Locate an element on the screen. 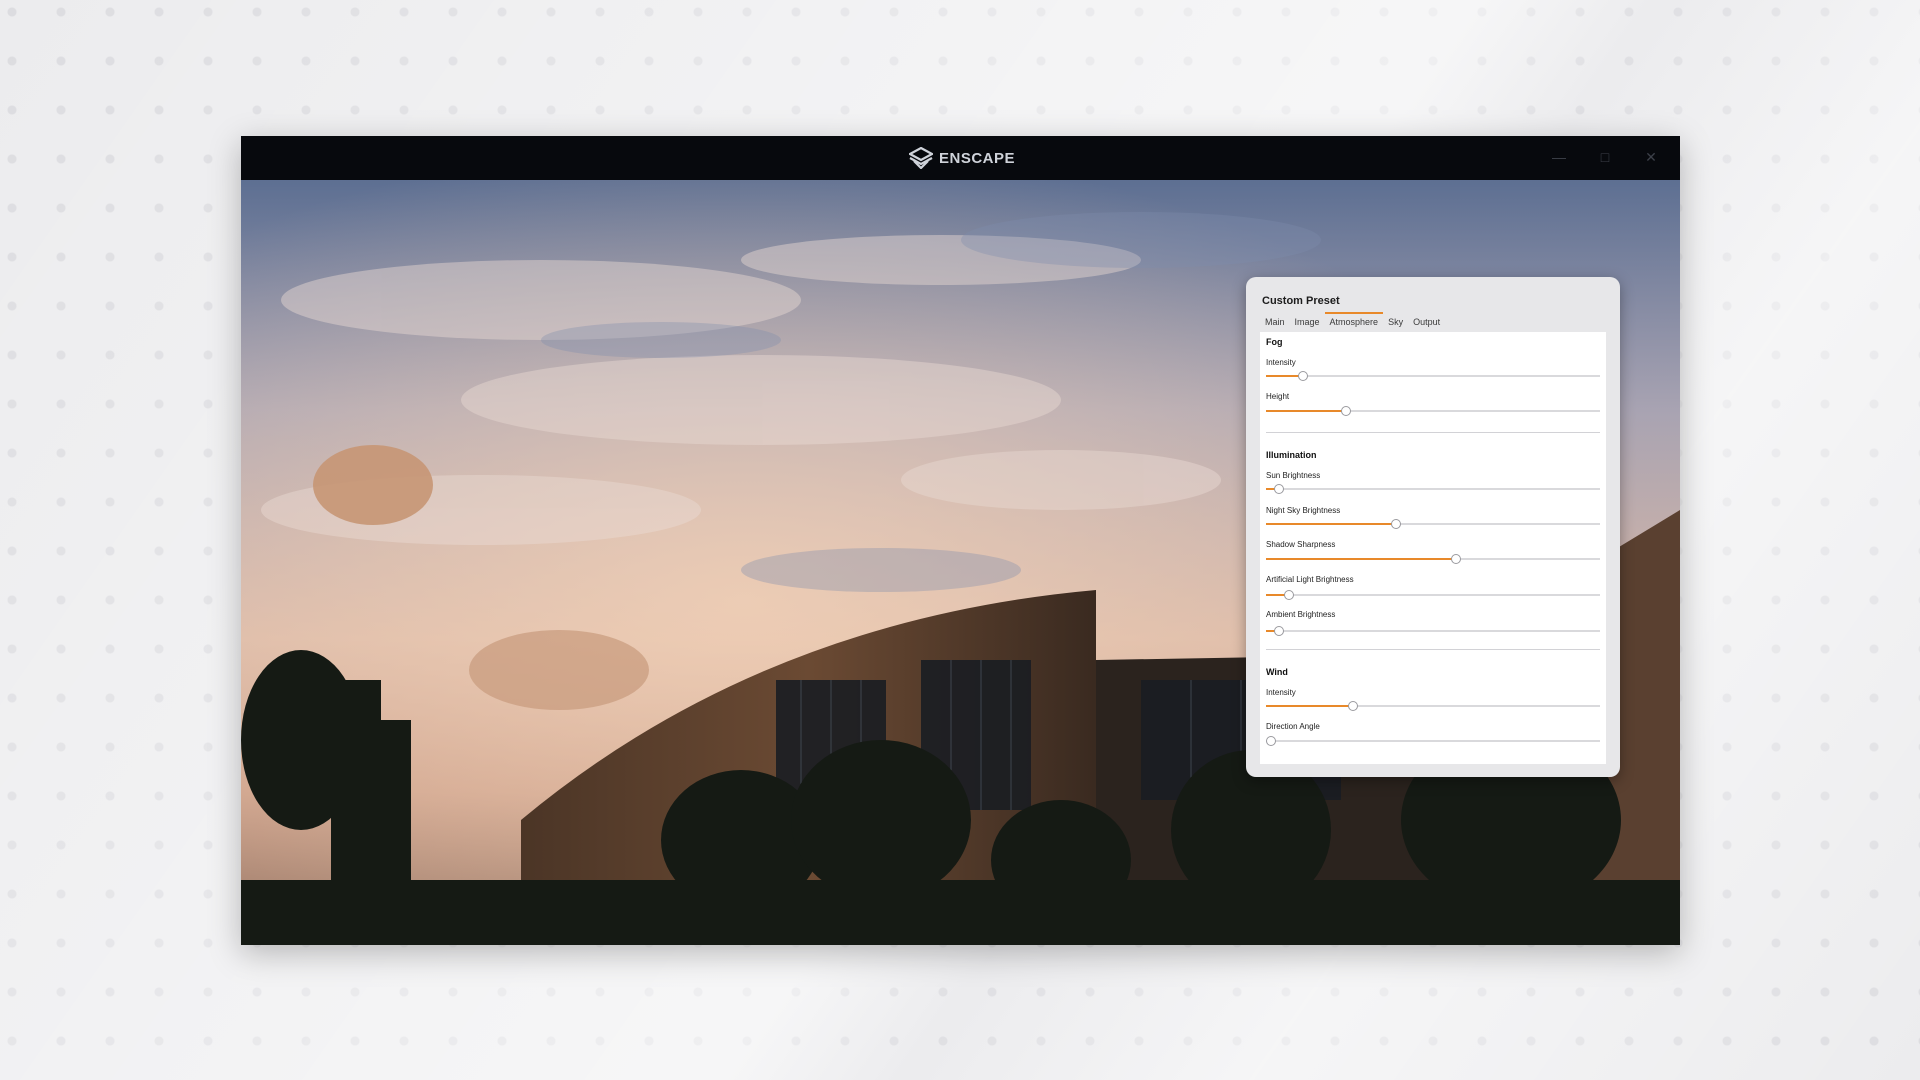  panel-title: Custom Preset is located at coordinates (1301, 301).